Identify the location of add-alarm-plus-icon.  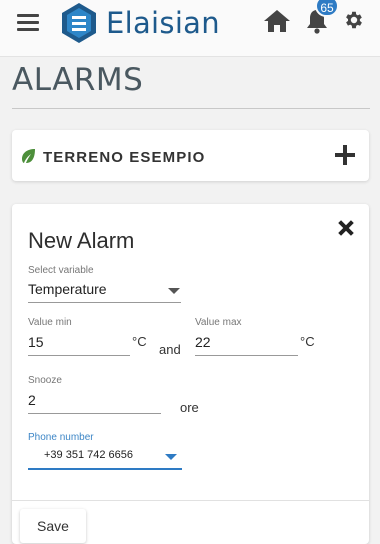
(345, 155).